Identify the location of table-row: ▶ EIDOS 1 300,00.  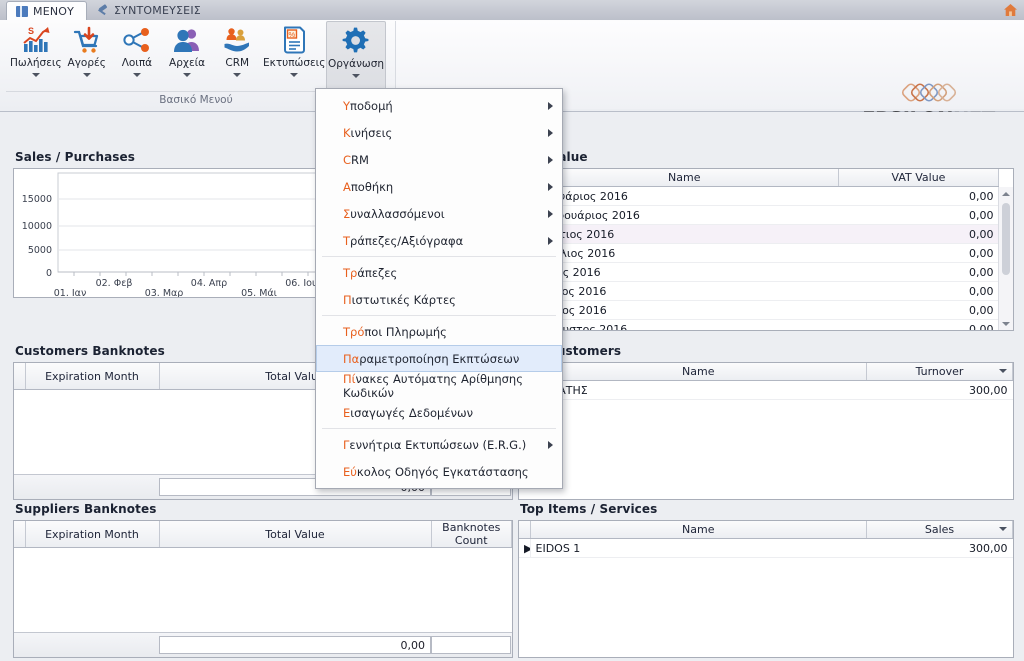
(766, 548).